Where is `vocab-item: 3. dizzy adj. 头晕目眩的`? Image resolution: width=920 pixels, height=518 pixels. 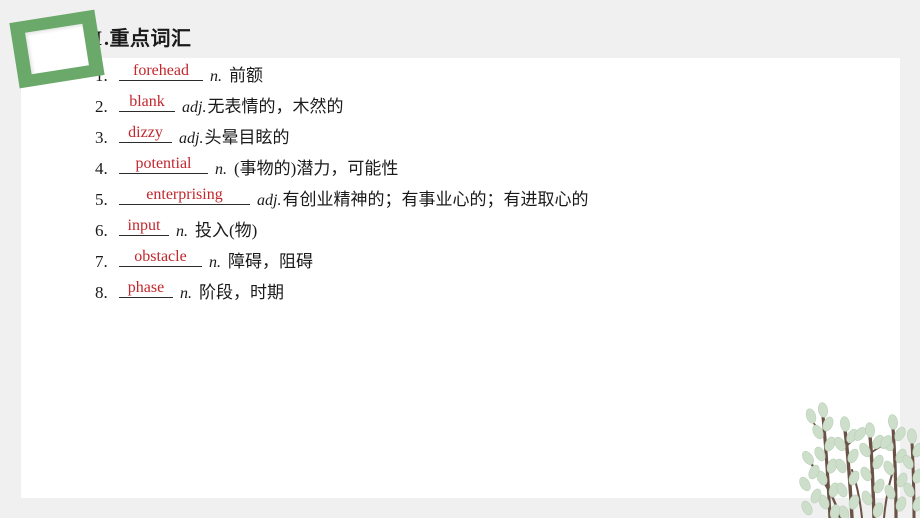
vocab-item: 3. dizzy adj. 头晕目眩的 is located at coordinates (465, 135).